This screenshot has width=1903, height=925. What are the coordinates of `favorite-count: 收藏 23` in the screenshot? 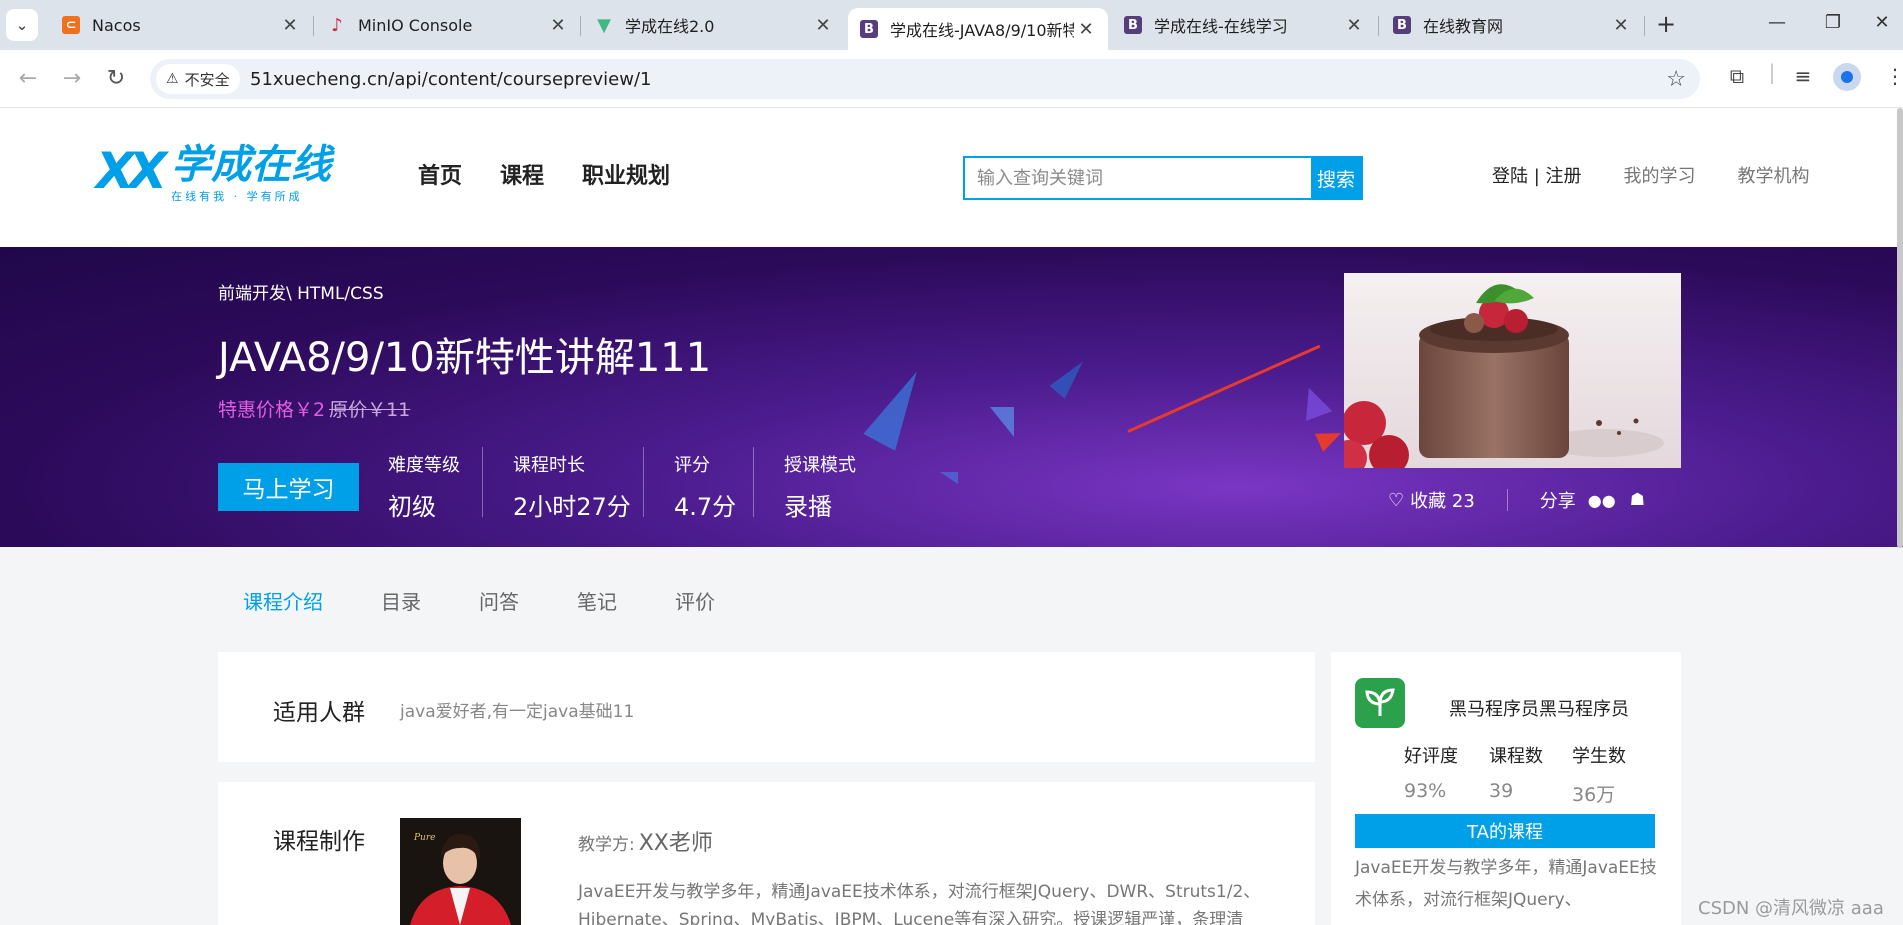 It's located at (1442, 500).